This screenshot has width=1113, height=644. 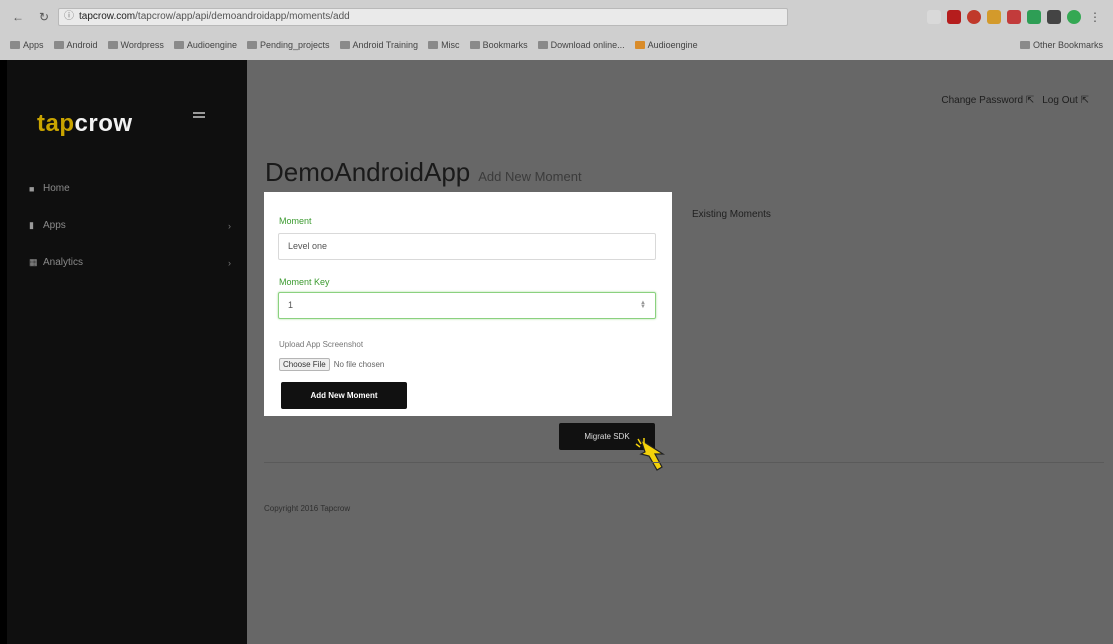 What do you see at coordinates (1074, 17) in the screenshot?
I see `extension-drive-icon` at bounding box center [1074, 17].